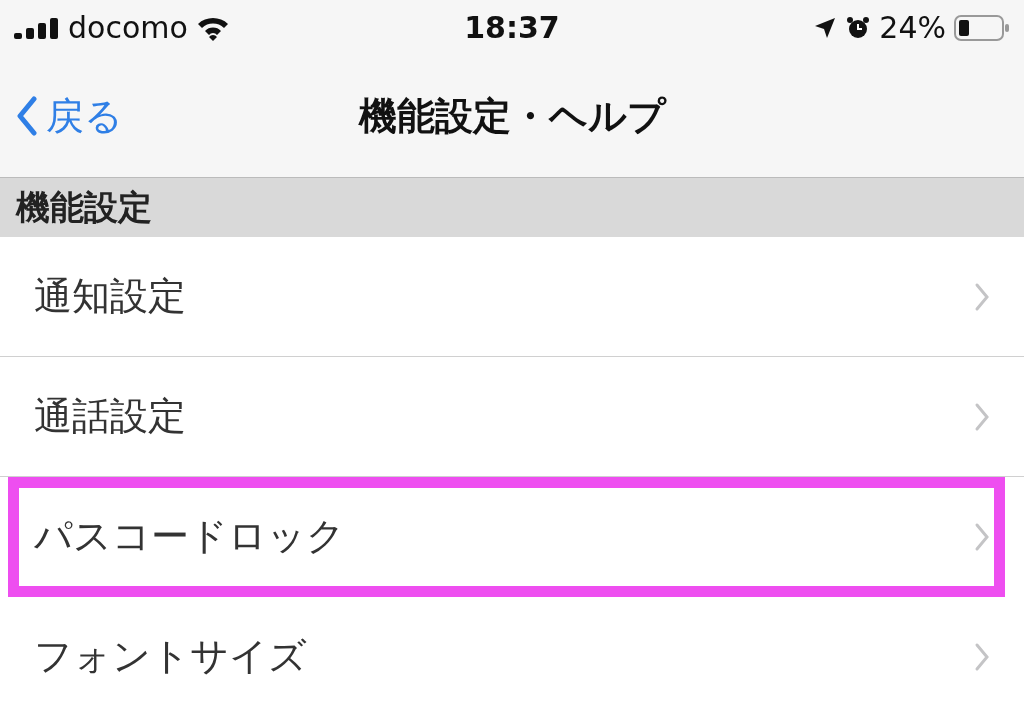 The width and height of the screenshot is (1024, 716). Describe the element at coordinates (170, 656) in the screenshot. I see `row-label: フォントサイズ` at that location.